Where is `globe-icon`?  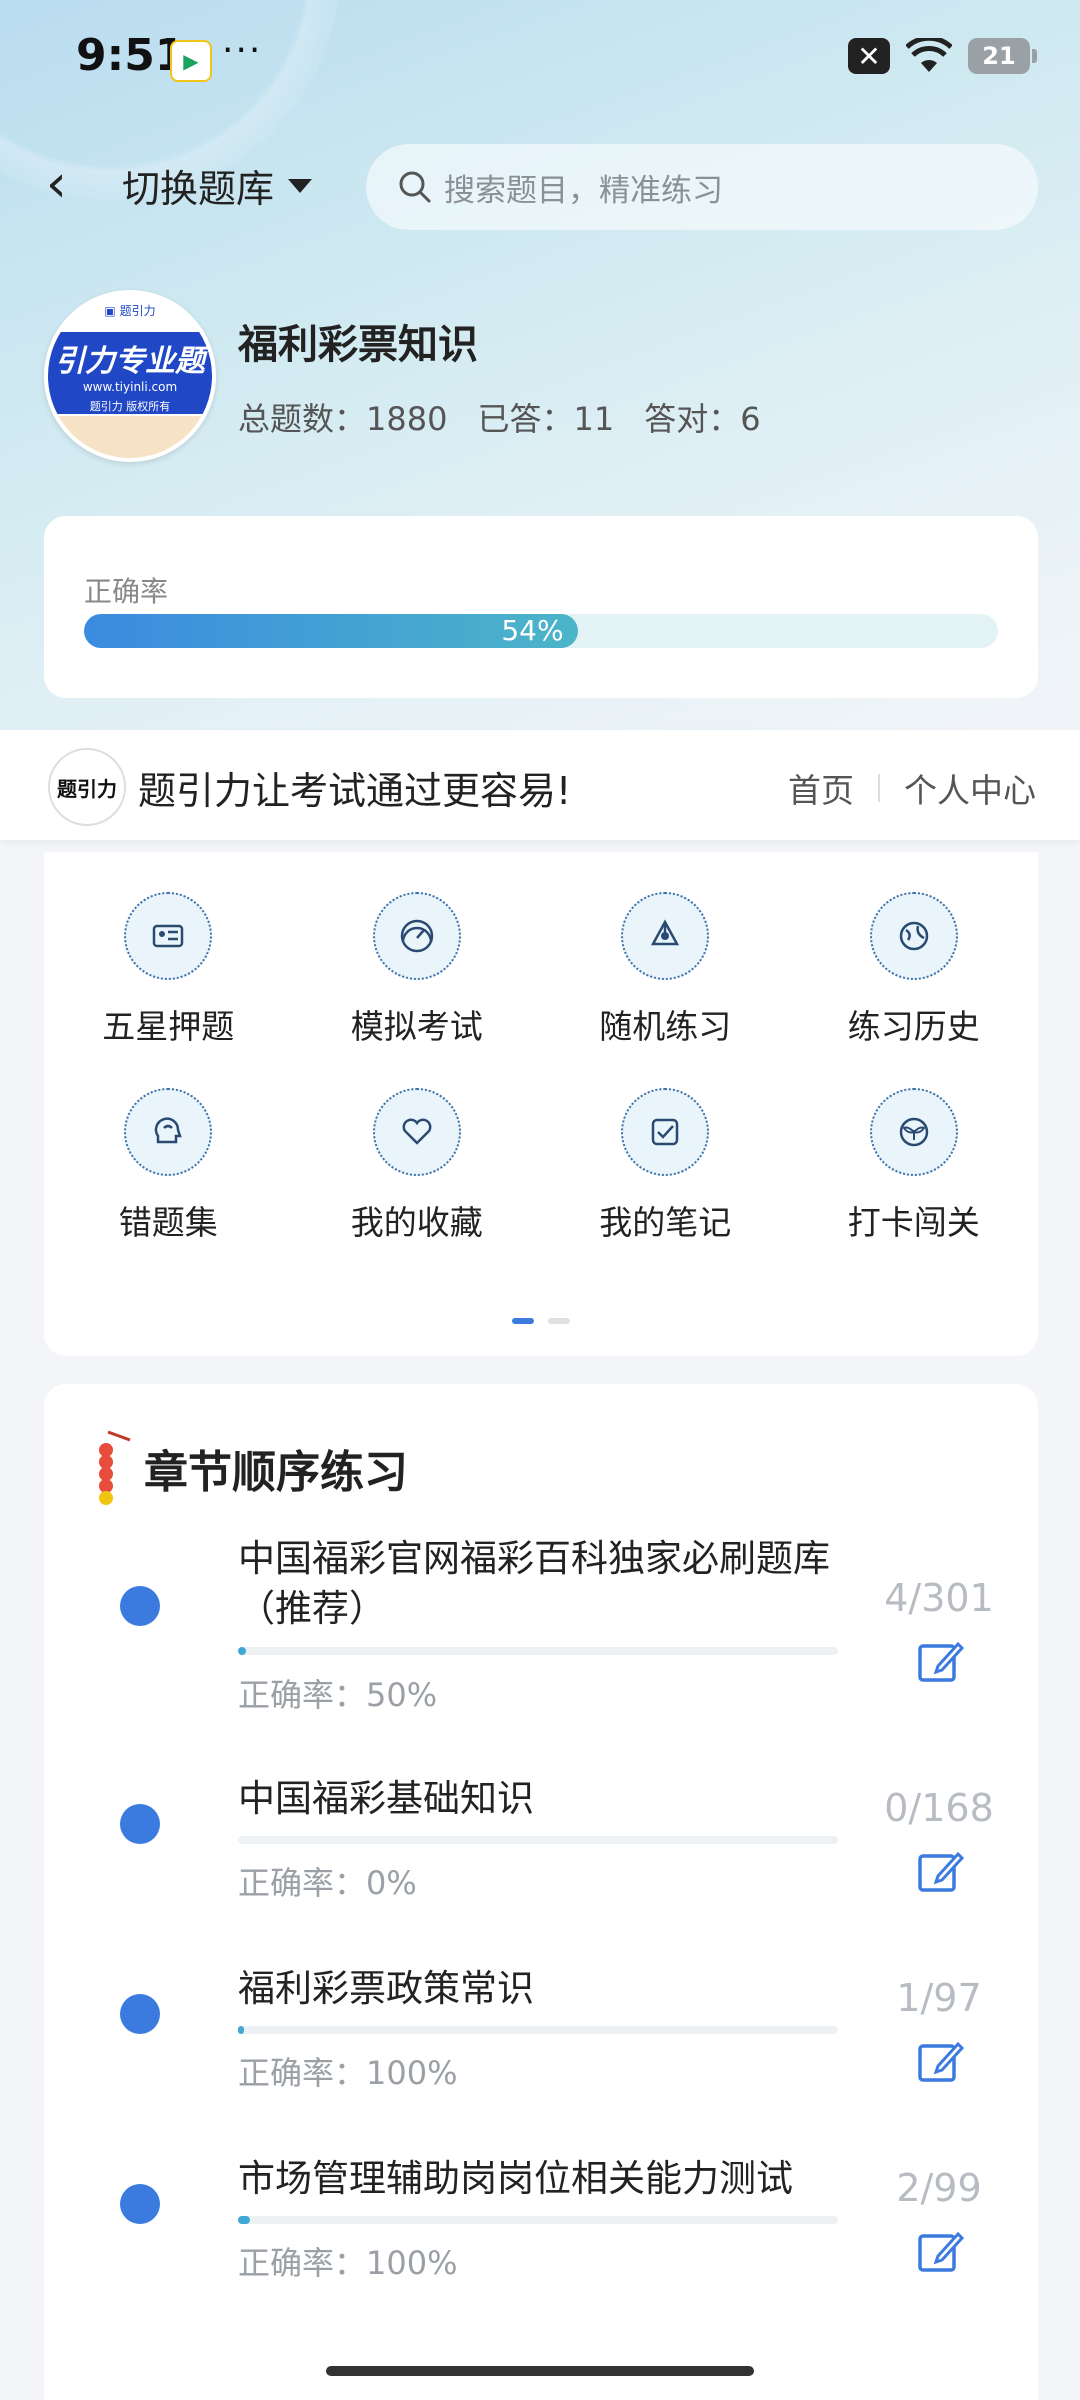
globe-icon is located at coordinates (913, 936).